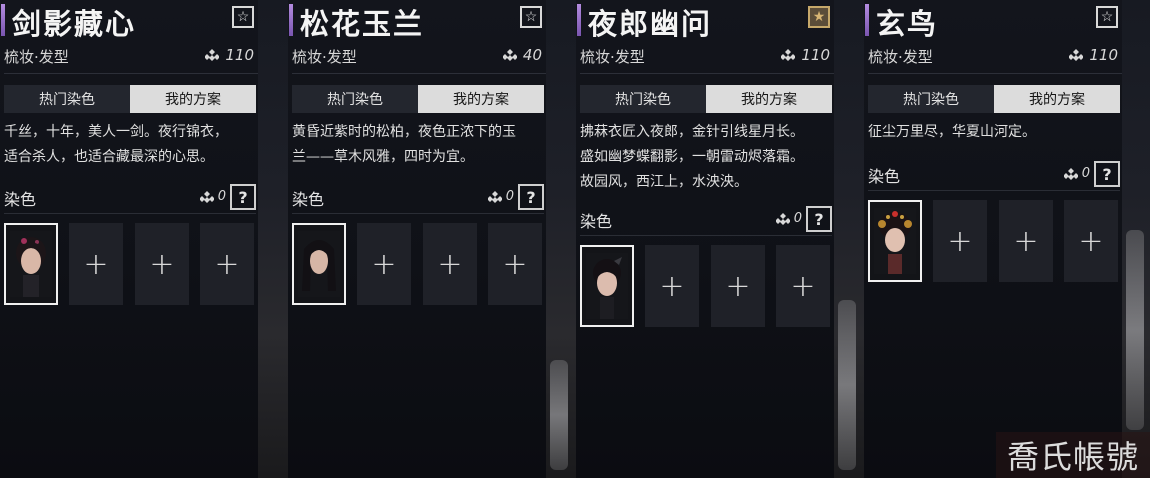  What do you see at coordinates (74, 24) in the screenshot?
I see `card-title: 剑影藏心` at bounding box center [74, 24].